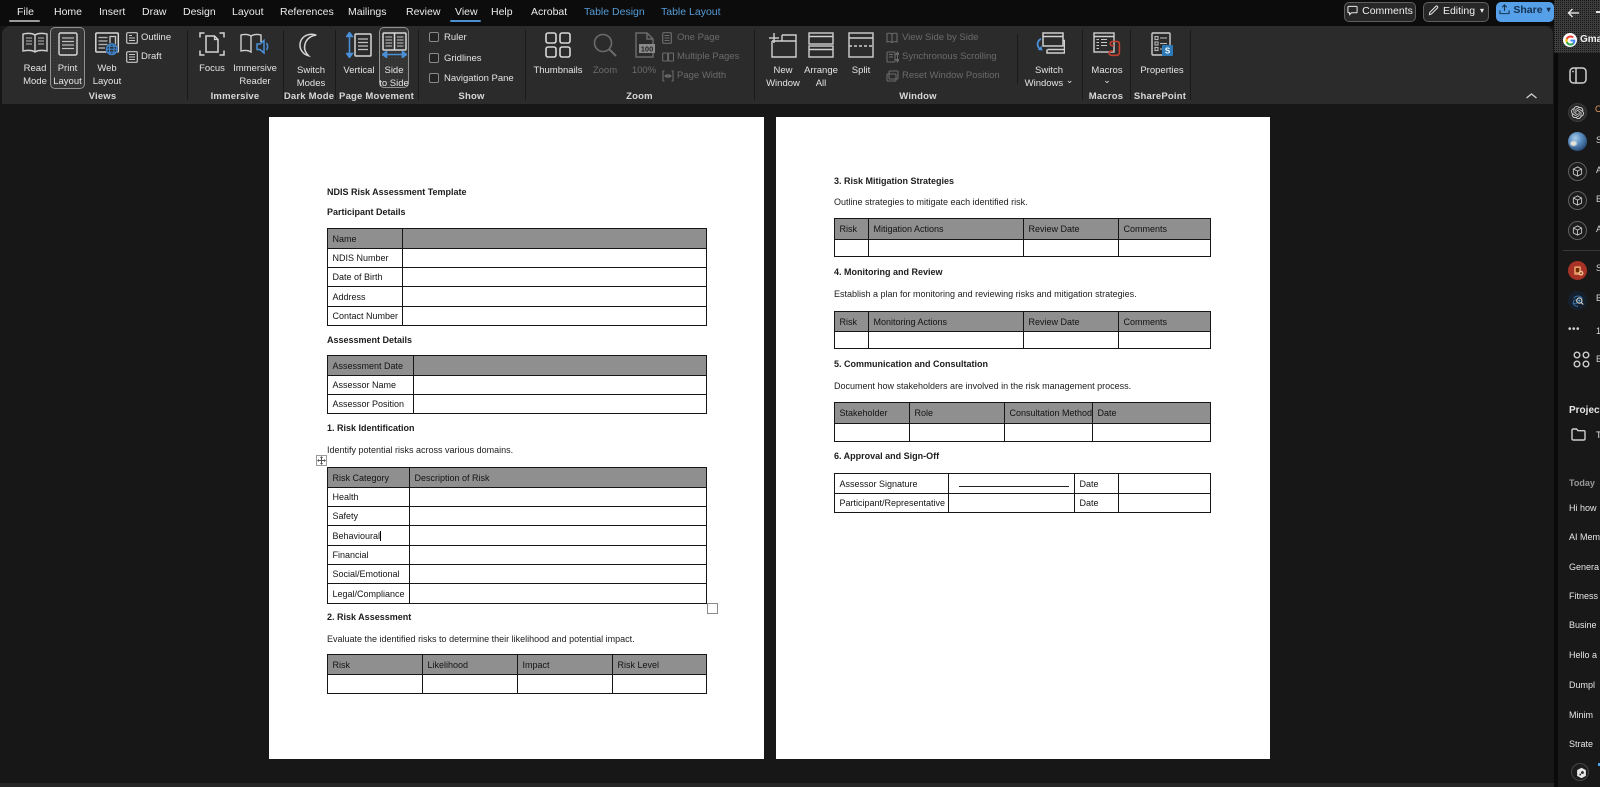 The image size is (1600, 787). I want to click on svg-text: 100, so click(647, 49).